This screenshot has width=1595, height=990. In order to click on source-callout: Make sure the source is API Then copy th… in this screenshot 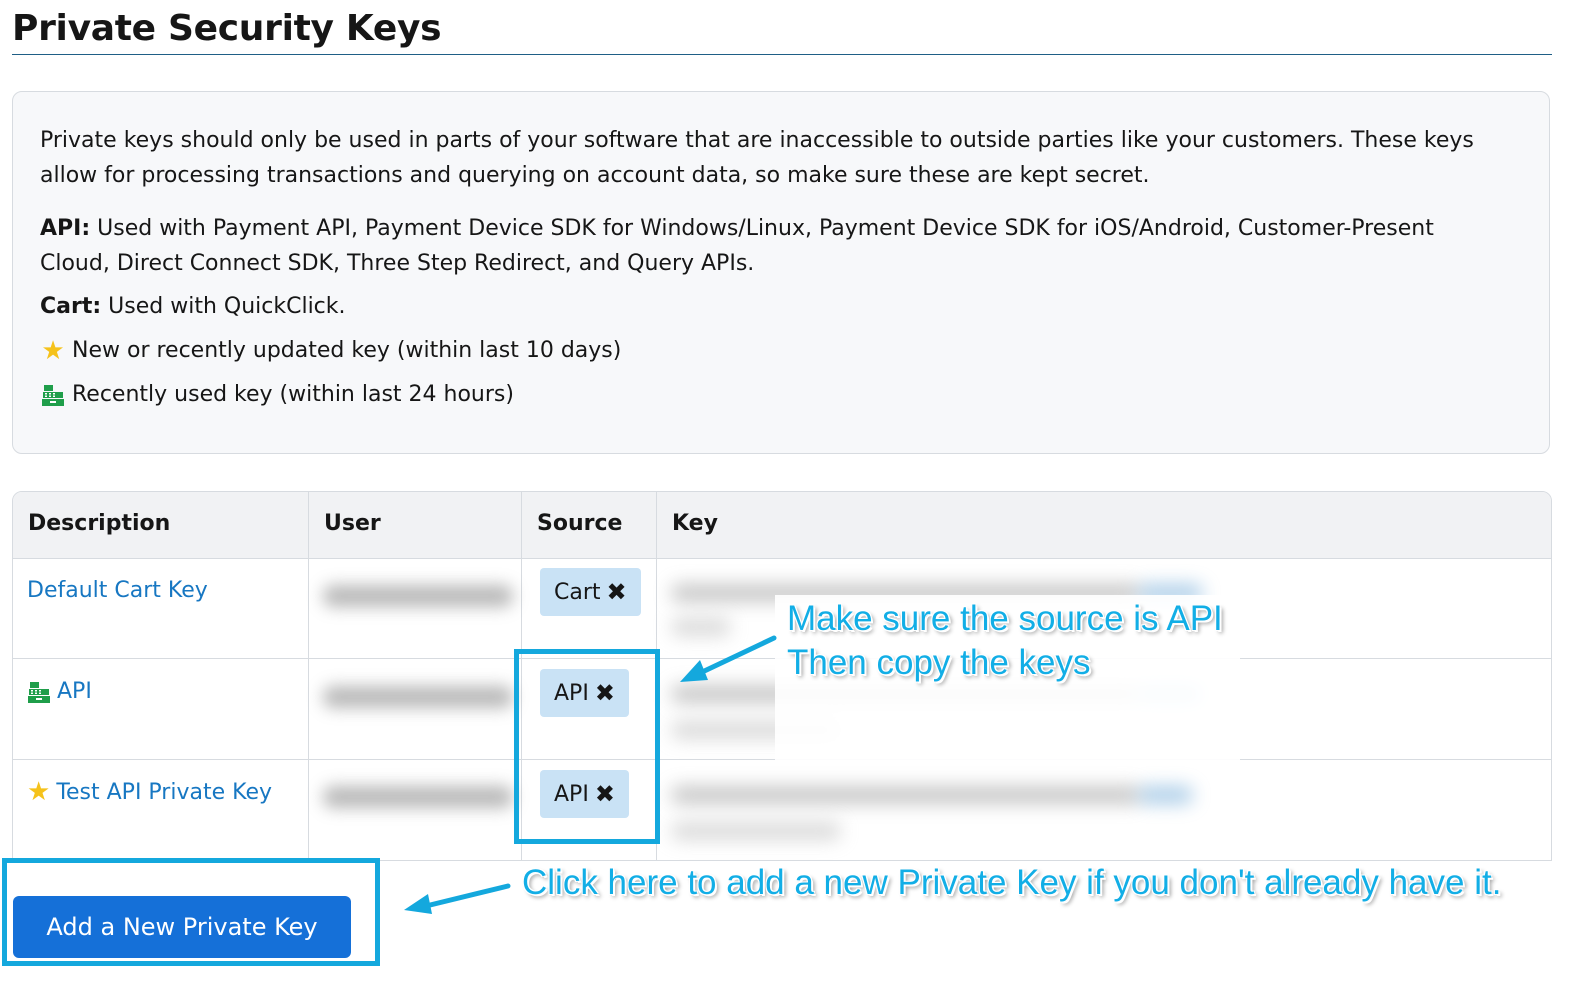, I will do `click(1005, 641)`.